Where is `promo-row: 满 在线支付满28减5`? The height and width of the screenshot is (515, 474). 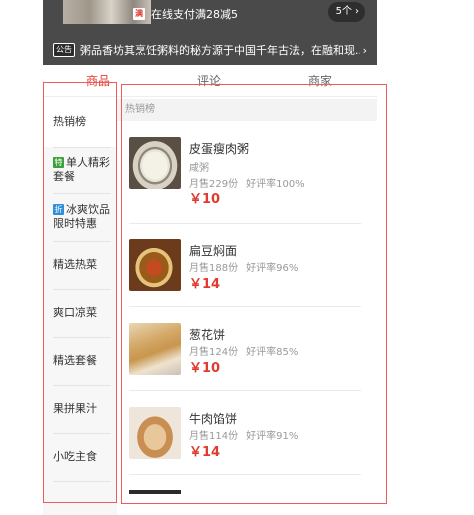 promo-row: 满 在线支付满28减5 is located at coordinates (185, 14).